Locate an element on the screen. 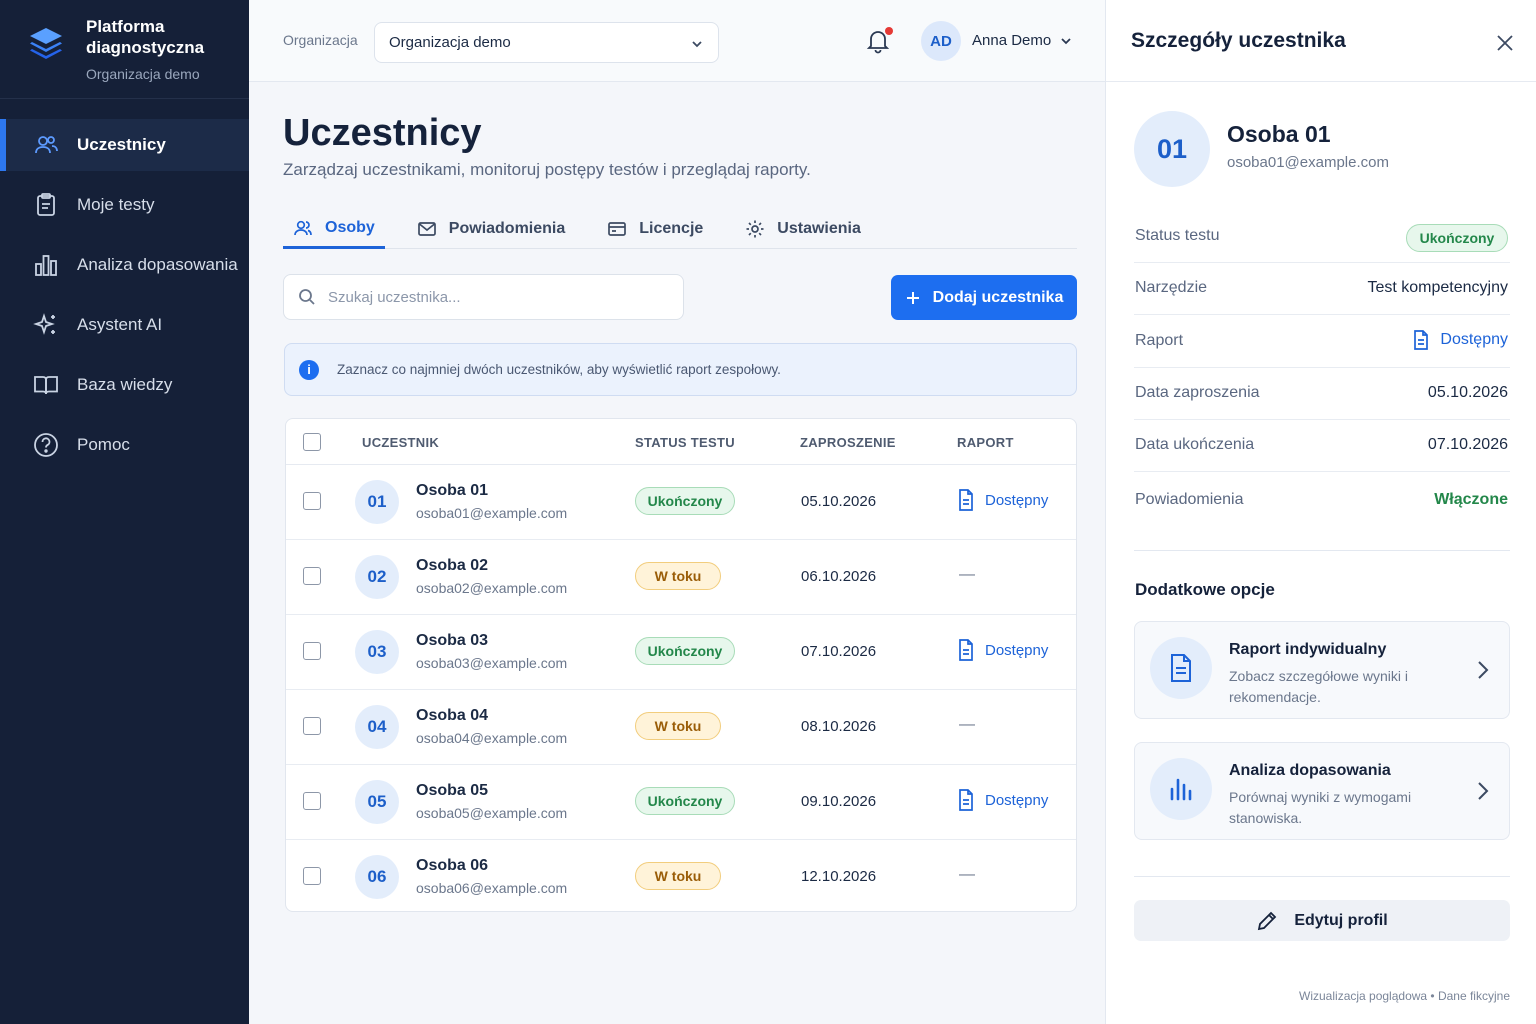 This screenshot has width=1536, height=1024. sidebar-item-analiza: Analiza dopasowania is located at coordinates (124, 265).